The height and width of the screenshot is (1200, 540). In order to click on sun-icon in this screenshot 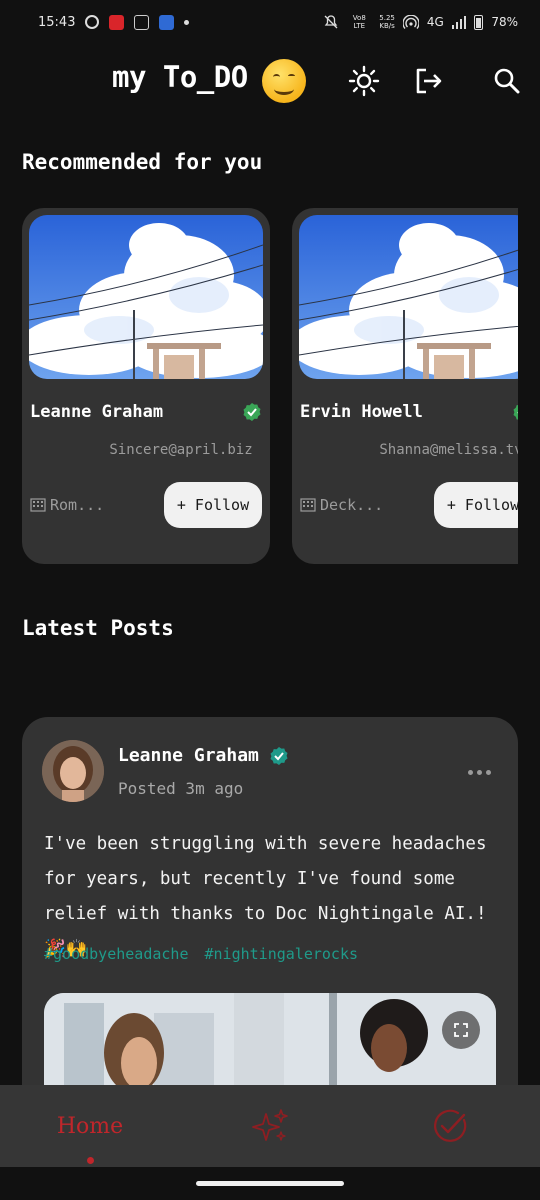, I will do `click(364, 81)`.